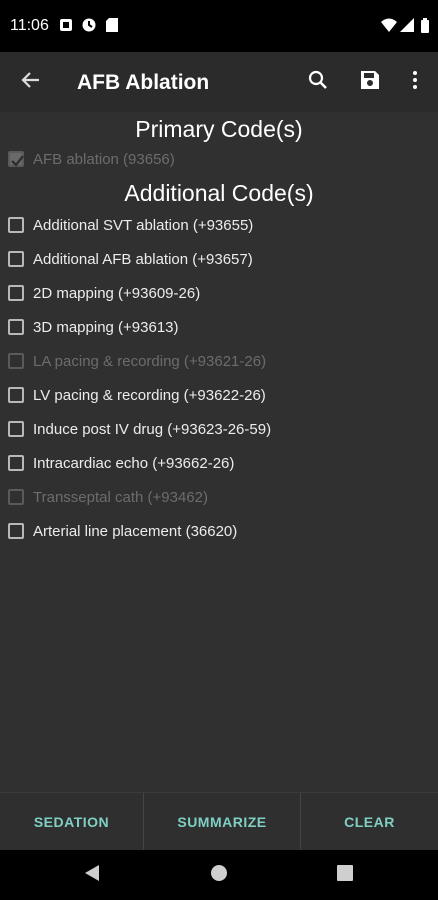 The height and width of the screenshot is (900, 438). Describe the element at coordinates (112, 27) in the screenshot. I see `sd-card-icon` at that location.